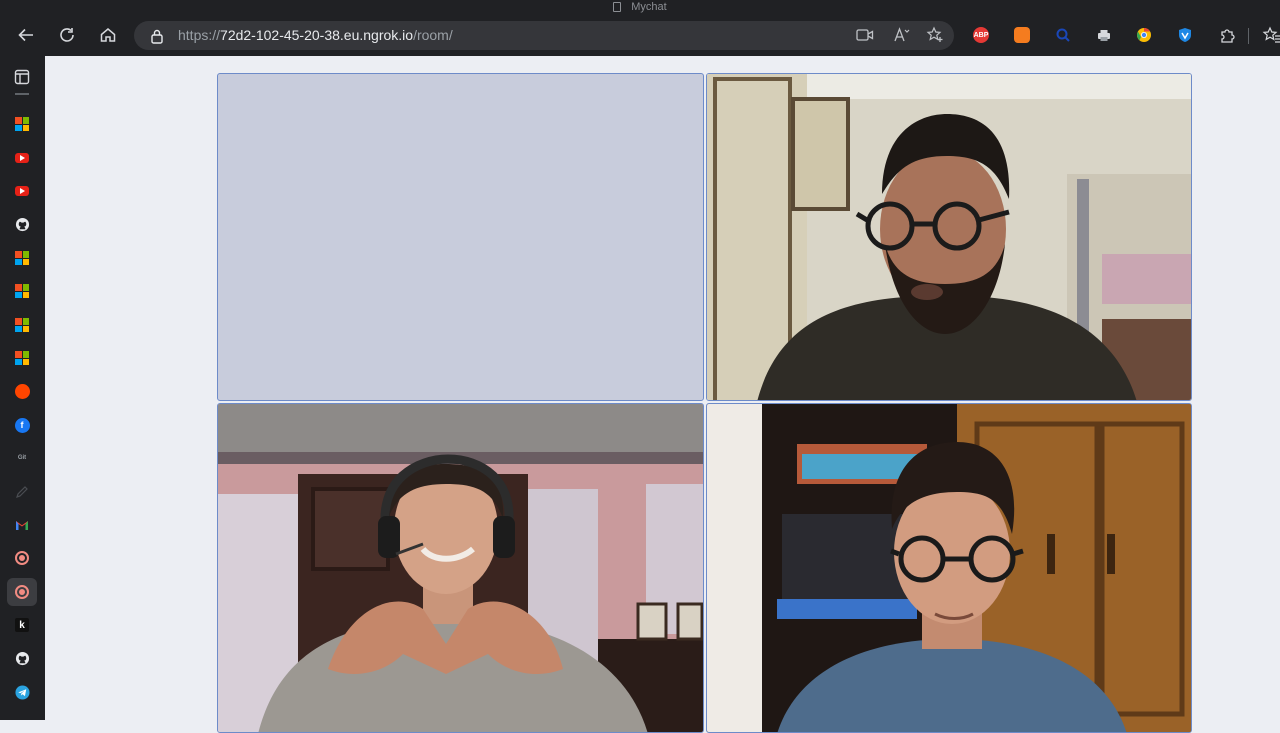 The width and height of the screenshot is (1280, 733). I want to click on git-icon: Git, so click(22, 458).